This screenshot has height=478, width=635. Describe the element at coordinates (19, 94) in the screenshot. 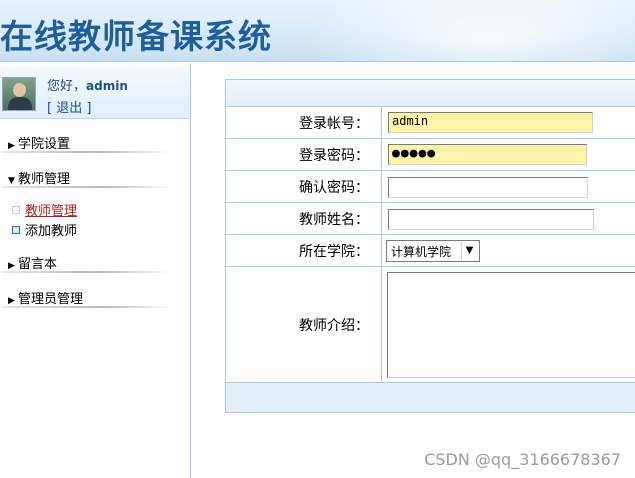

I see `avatar` at that location.